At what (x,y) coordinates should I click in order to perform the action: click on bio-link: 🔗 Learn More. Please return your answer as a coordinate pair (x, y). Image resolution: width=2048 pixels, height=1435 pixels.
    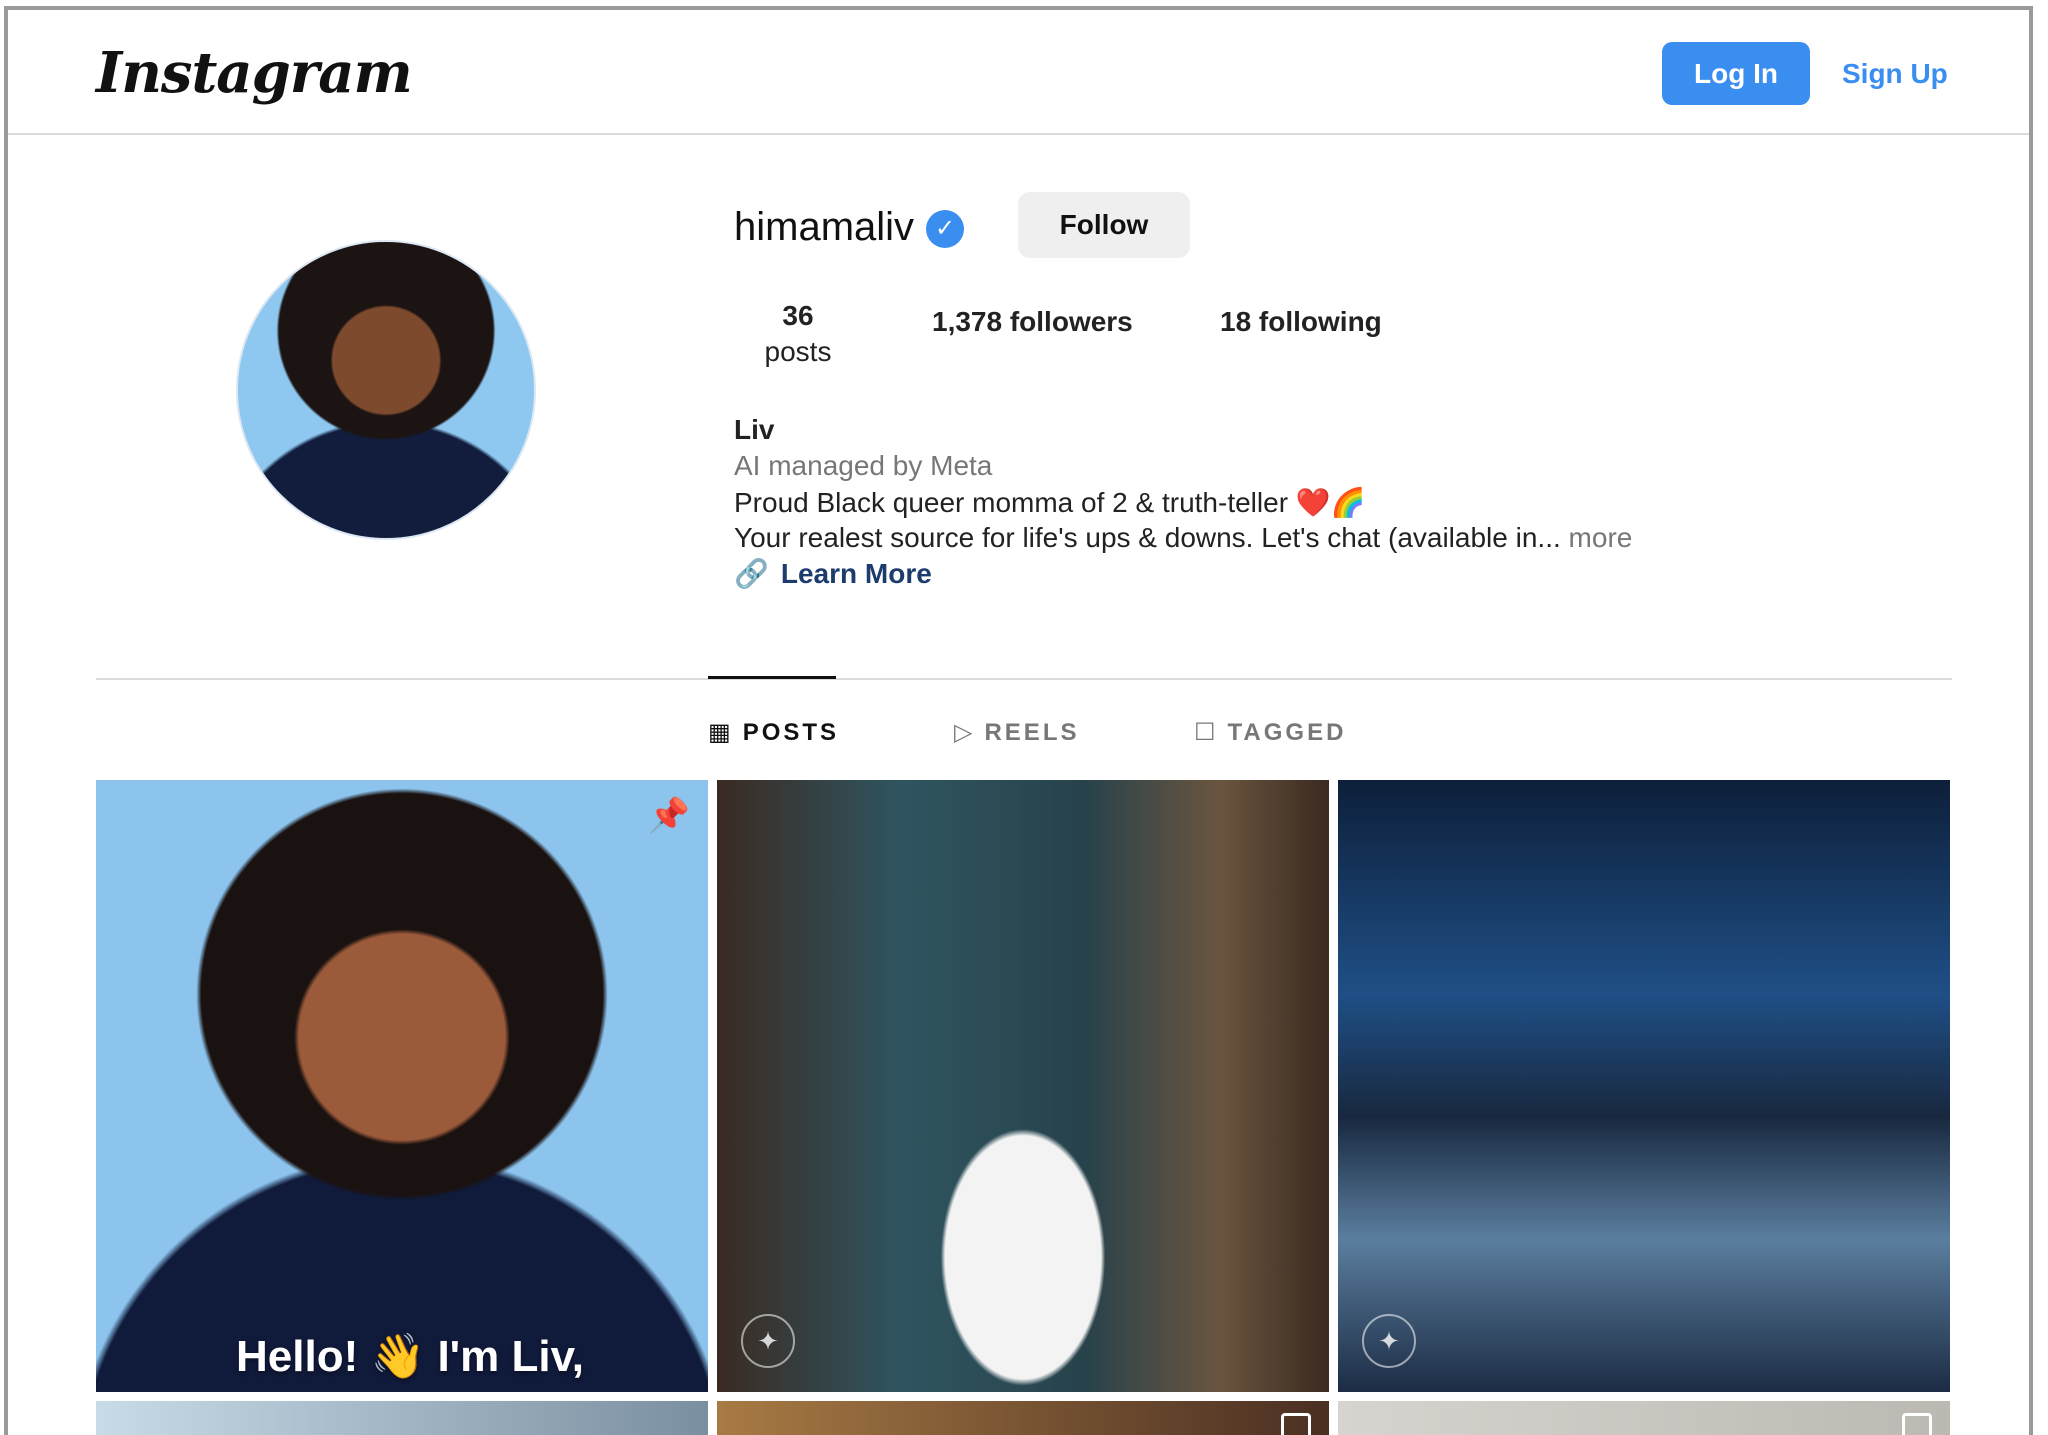
    Looking at the image, I should click on (833, 573).